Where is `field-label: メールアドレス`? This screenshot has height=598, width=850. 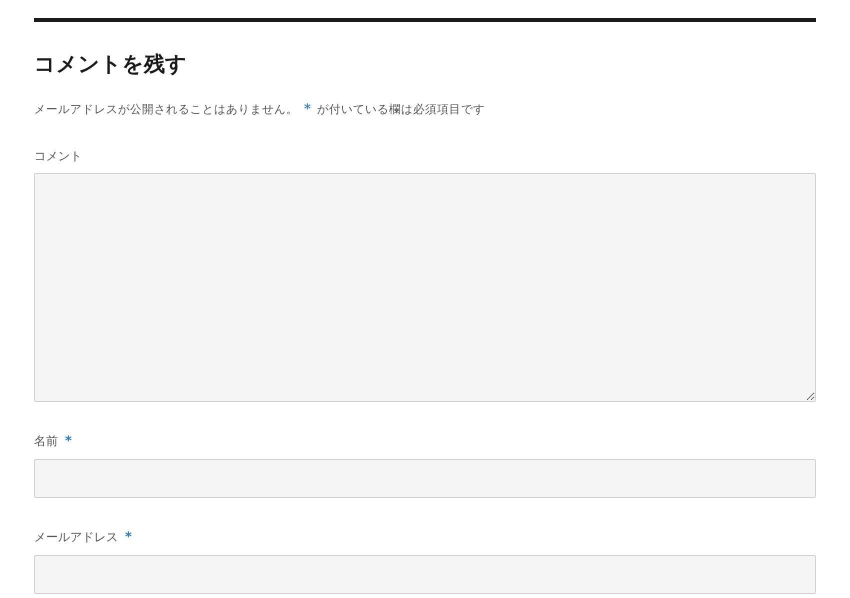 field-label: メールアドレス is located at coordinates (76, 537).